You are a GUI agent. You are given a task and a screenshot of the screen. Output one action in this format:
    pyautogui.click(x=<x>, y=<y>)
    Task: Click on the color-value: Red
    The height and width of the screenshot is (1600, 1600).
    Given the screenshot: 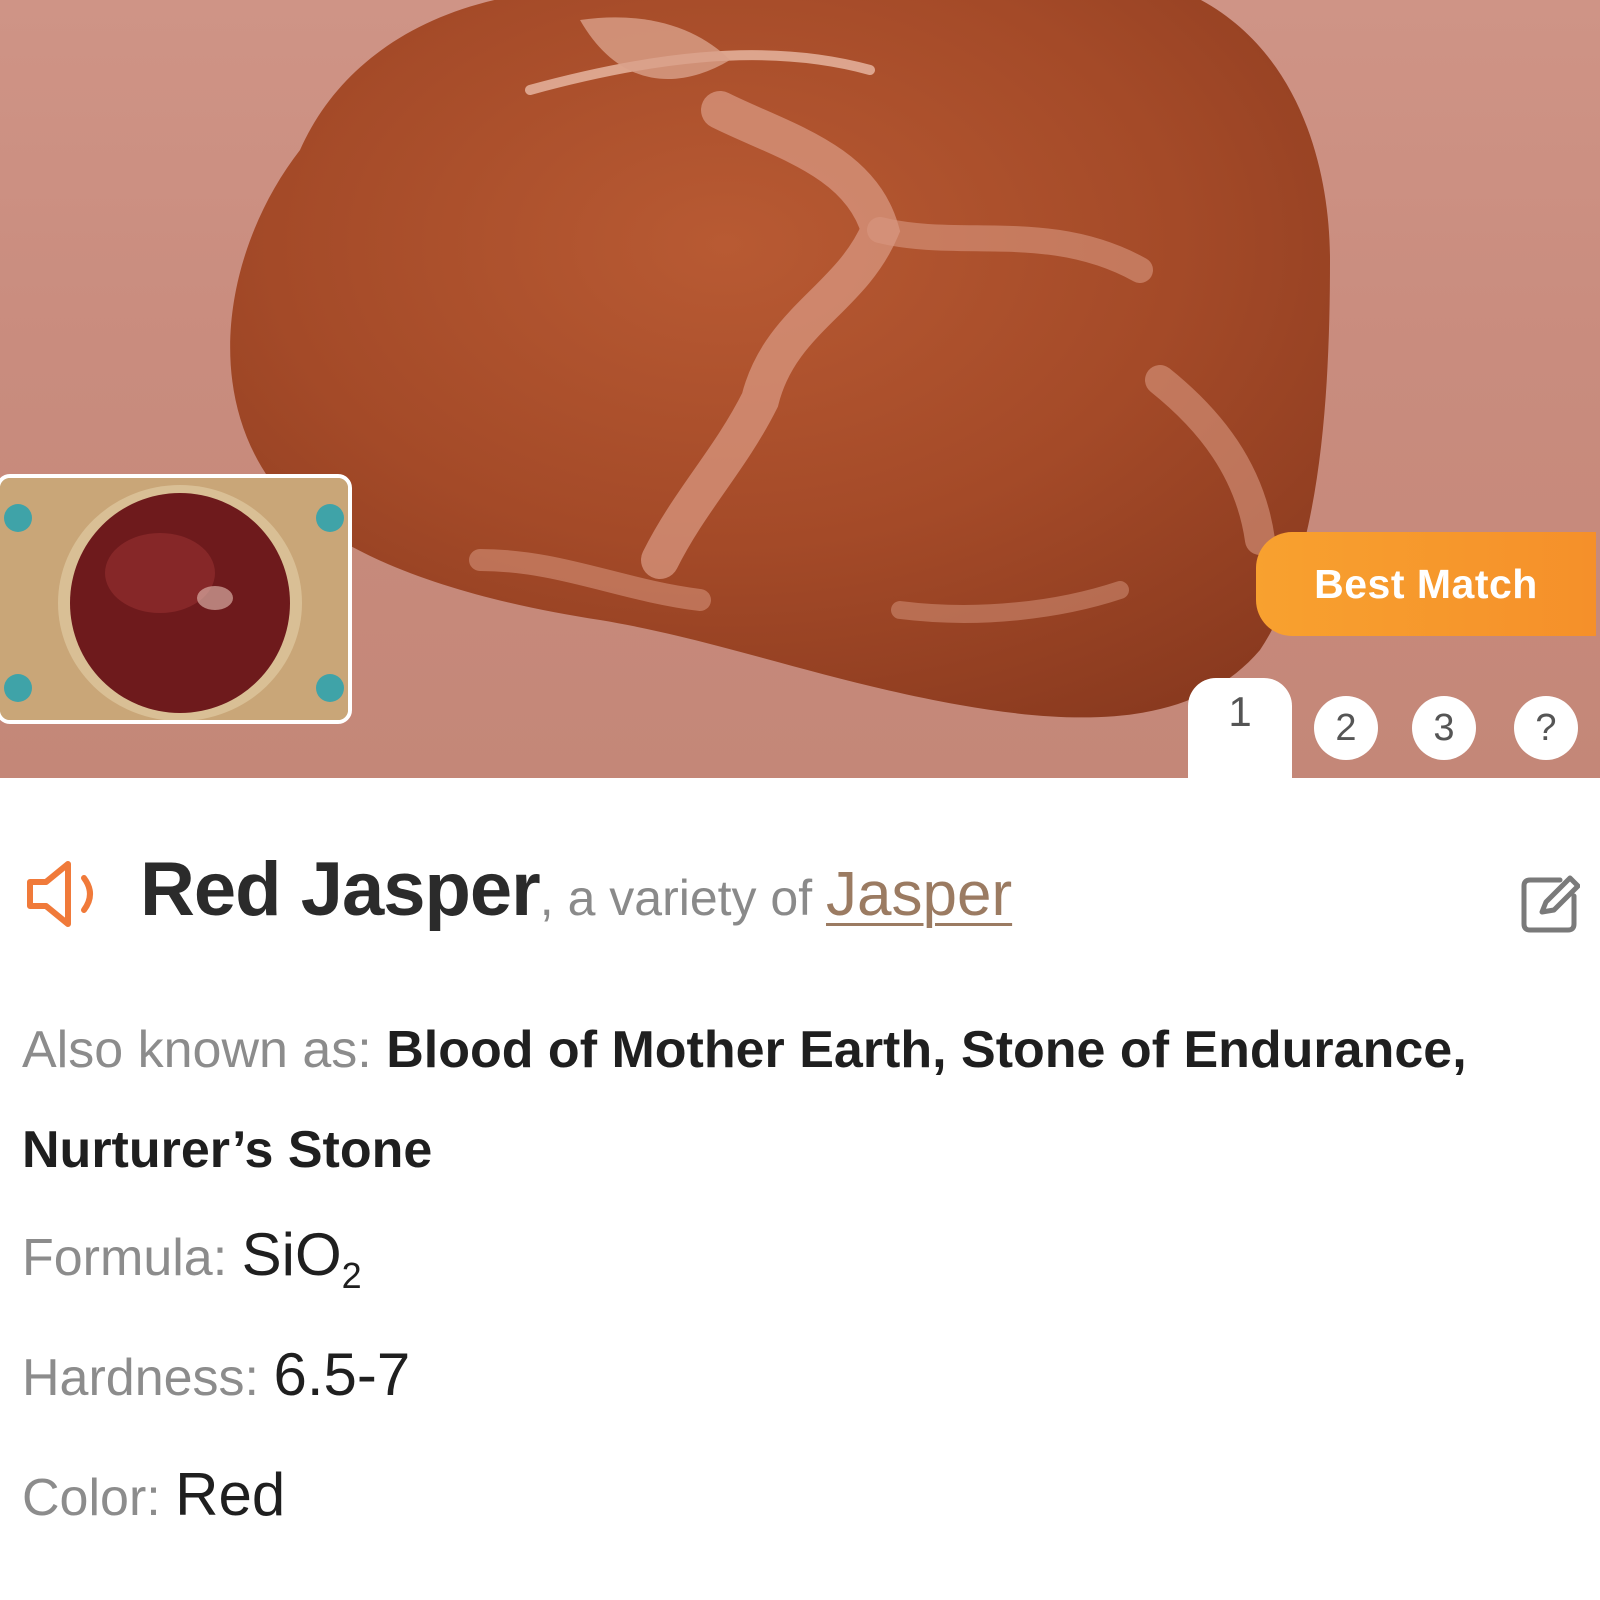 What is the action you would take?
    pyautogui.click(x=230, y=1494)
    